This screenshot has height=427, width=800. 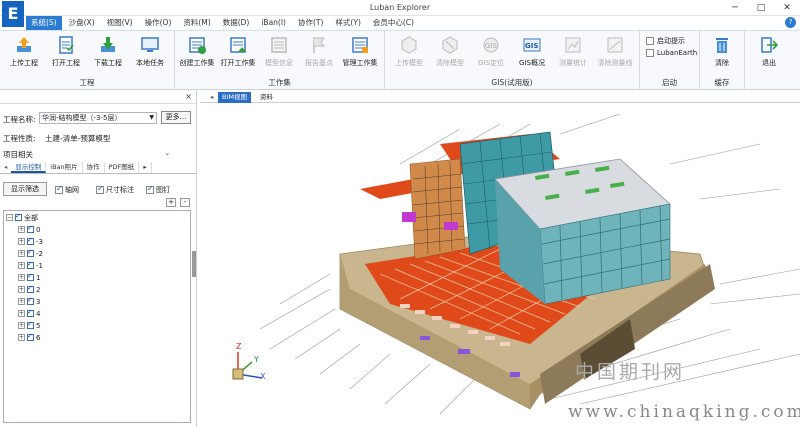 I want to click on upload-model-button: 上传模型, so click(x=409, y=52).